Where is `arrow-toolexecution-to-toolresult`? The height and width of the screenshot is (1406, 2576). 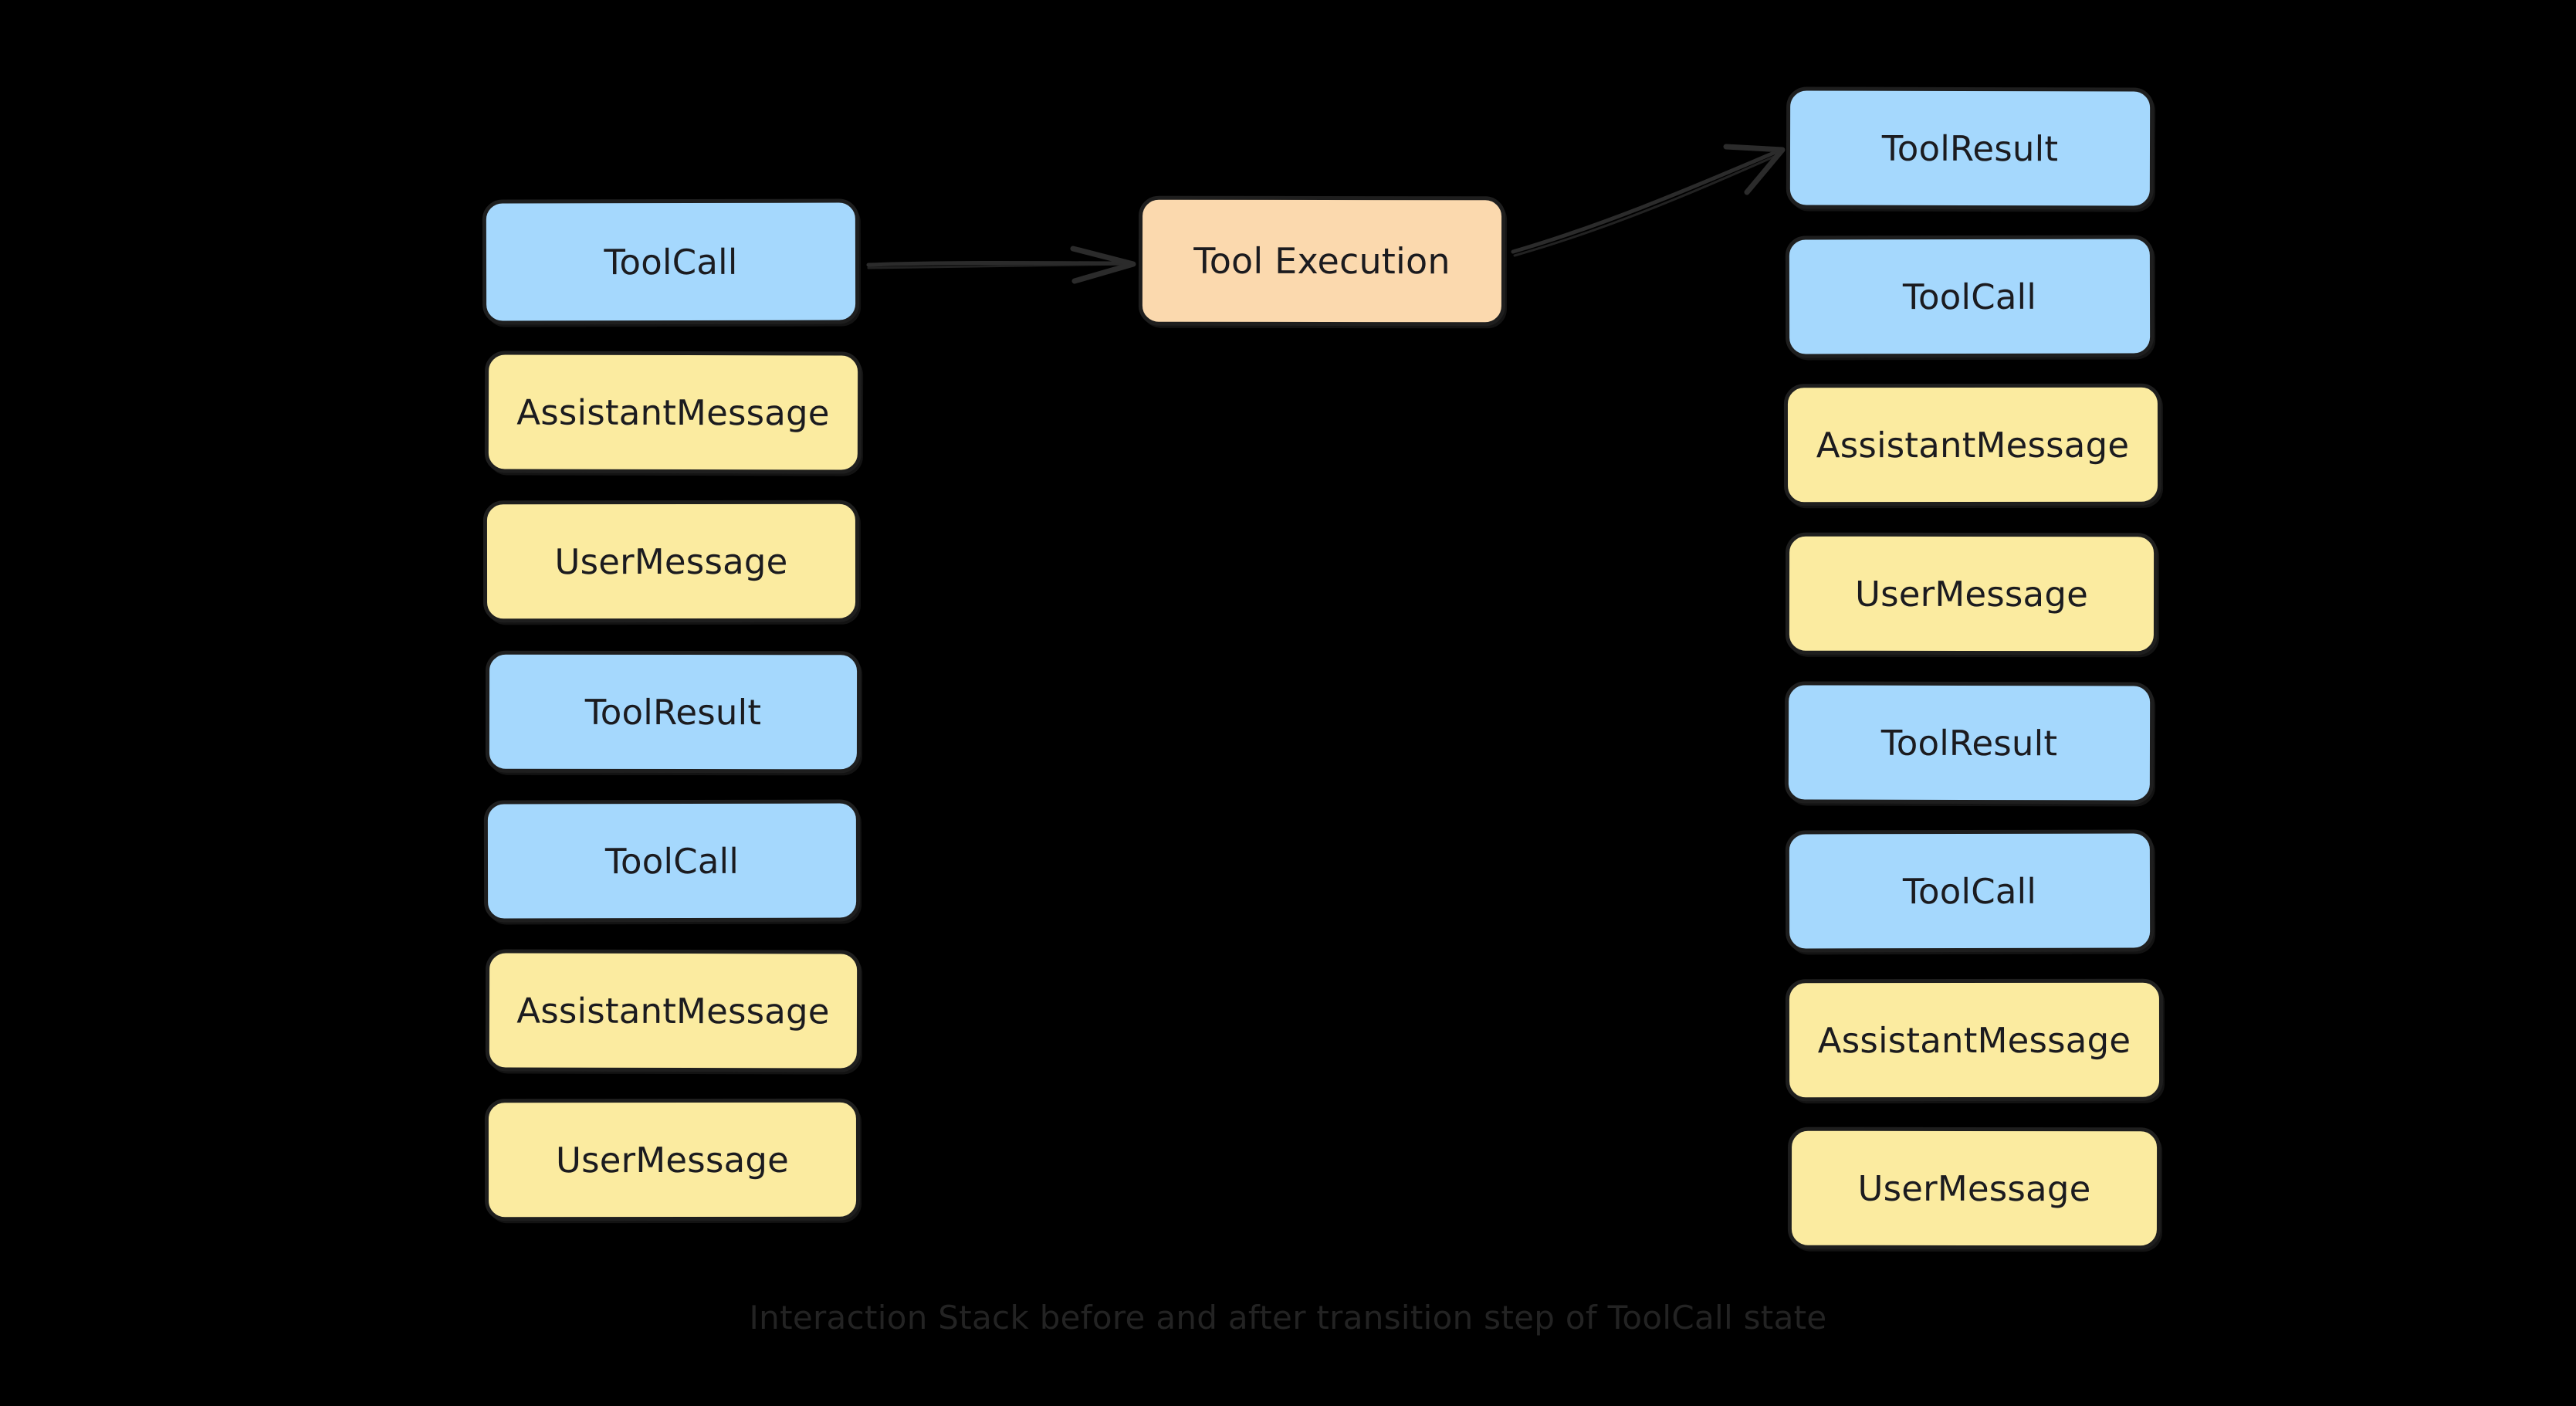
arrow-toolexecution-to-toolresult is located at coordinates (1649, 200).